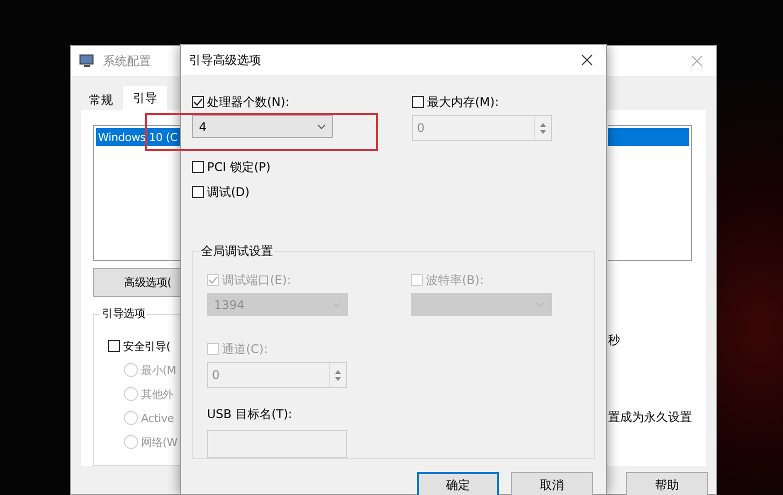  I want to click on permanent-label: 置成为永久设置, so click(650, 417).